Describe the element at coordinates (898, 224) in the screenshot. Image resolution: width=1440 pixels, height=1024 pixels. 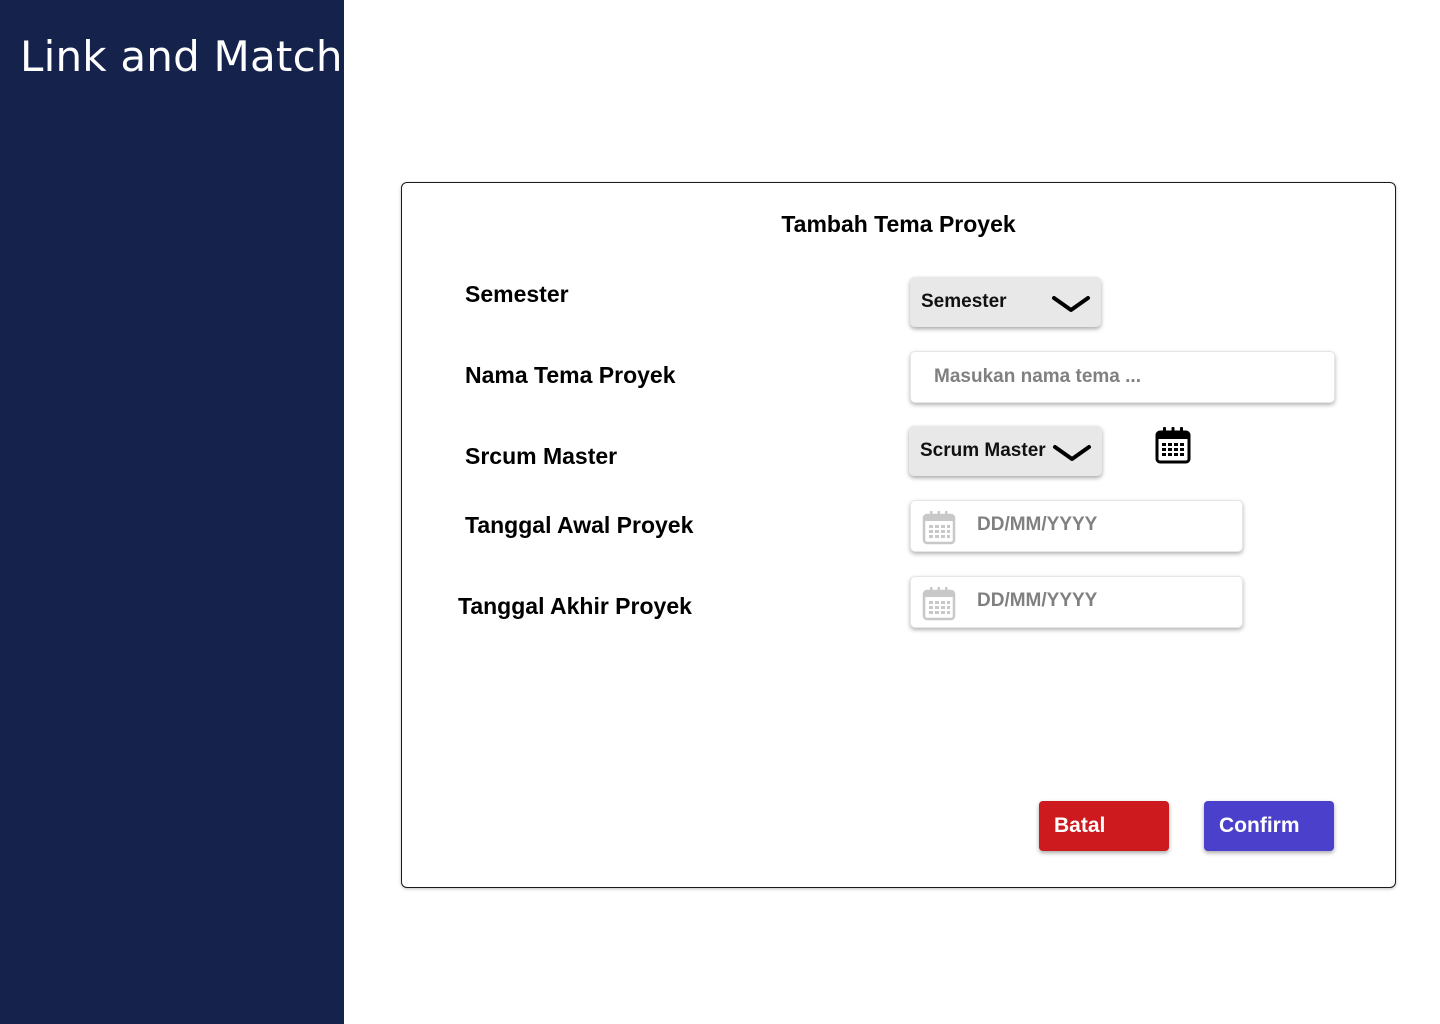
I see `dialog-title: Tambah Tema Proyek` at that location.